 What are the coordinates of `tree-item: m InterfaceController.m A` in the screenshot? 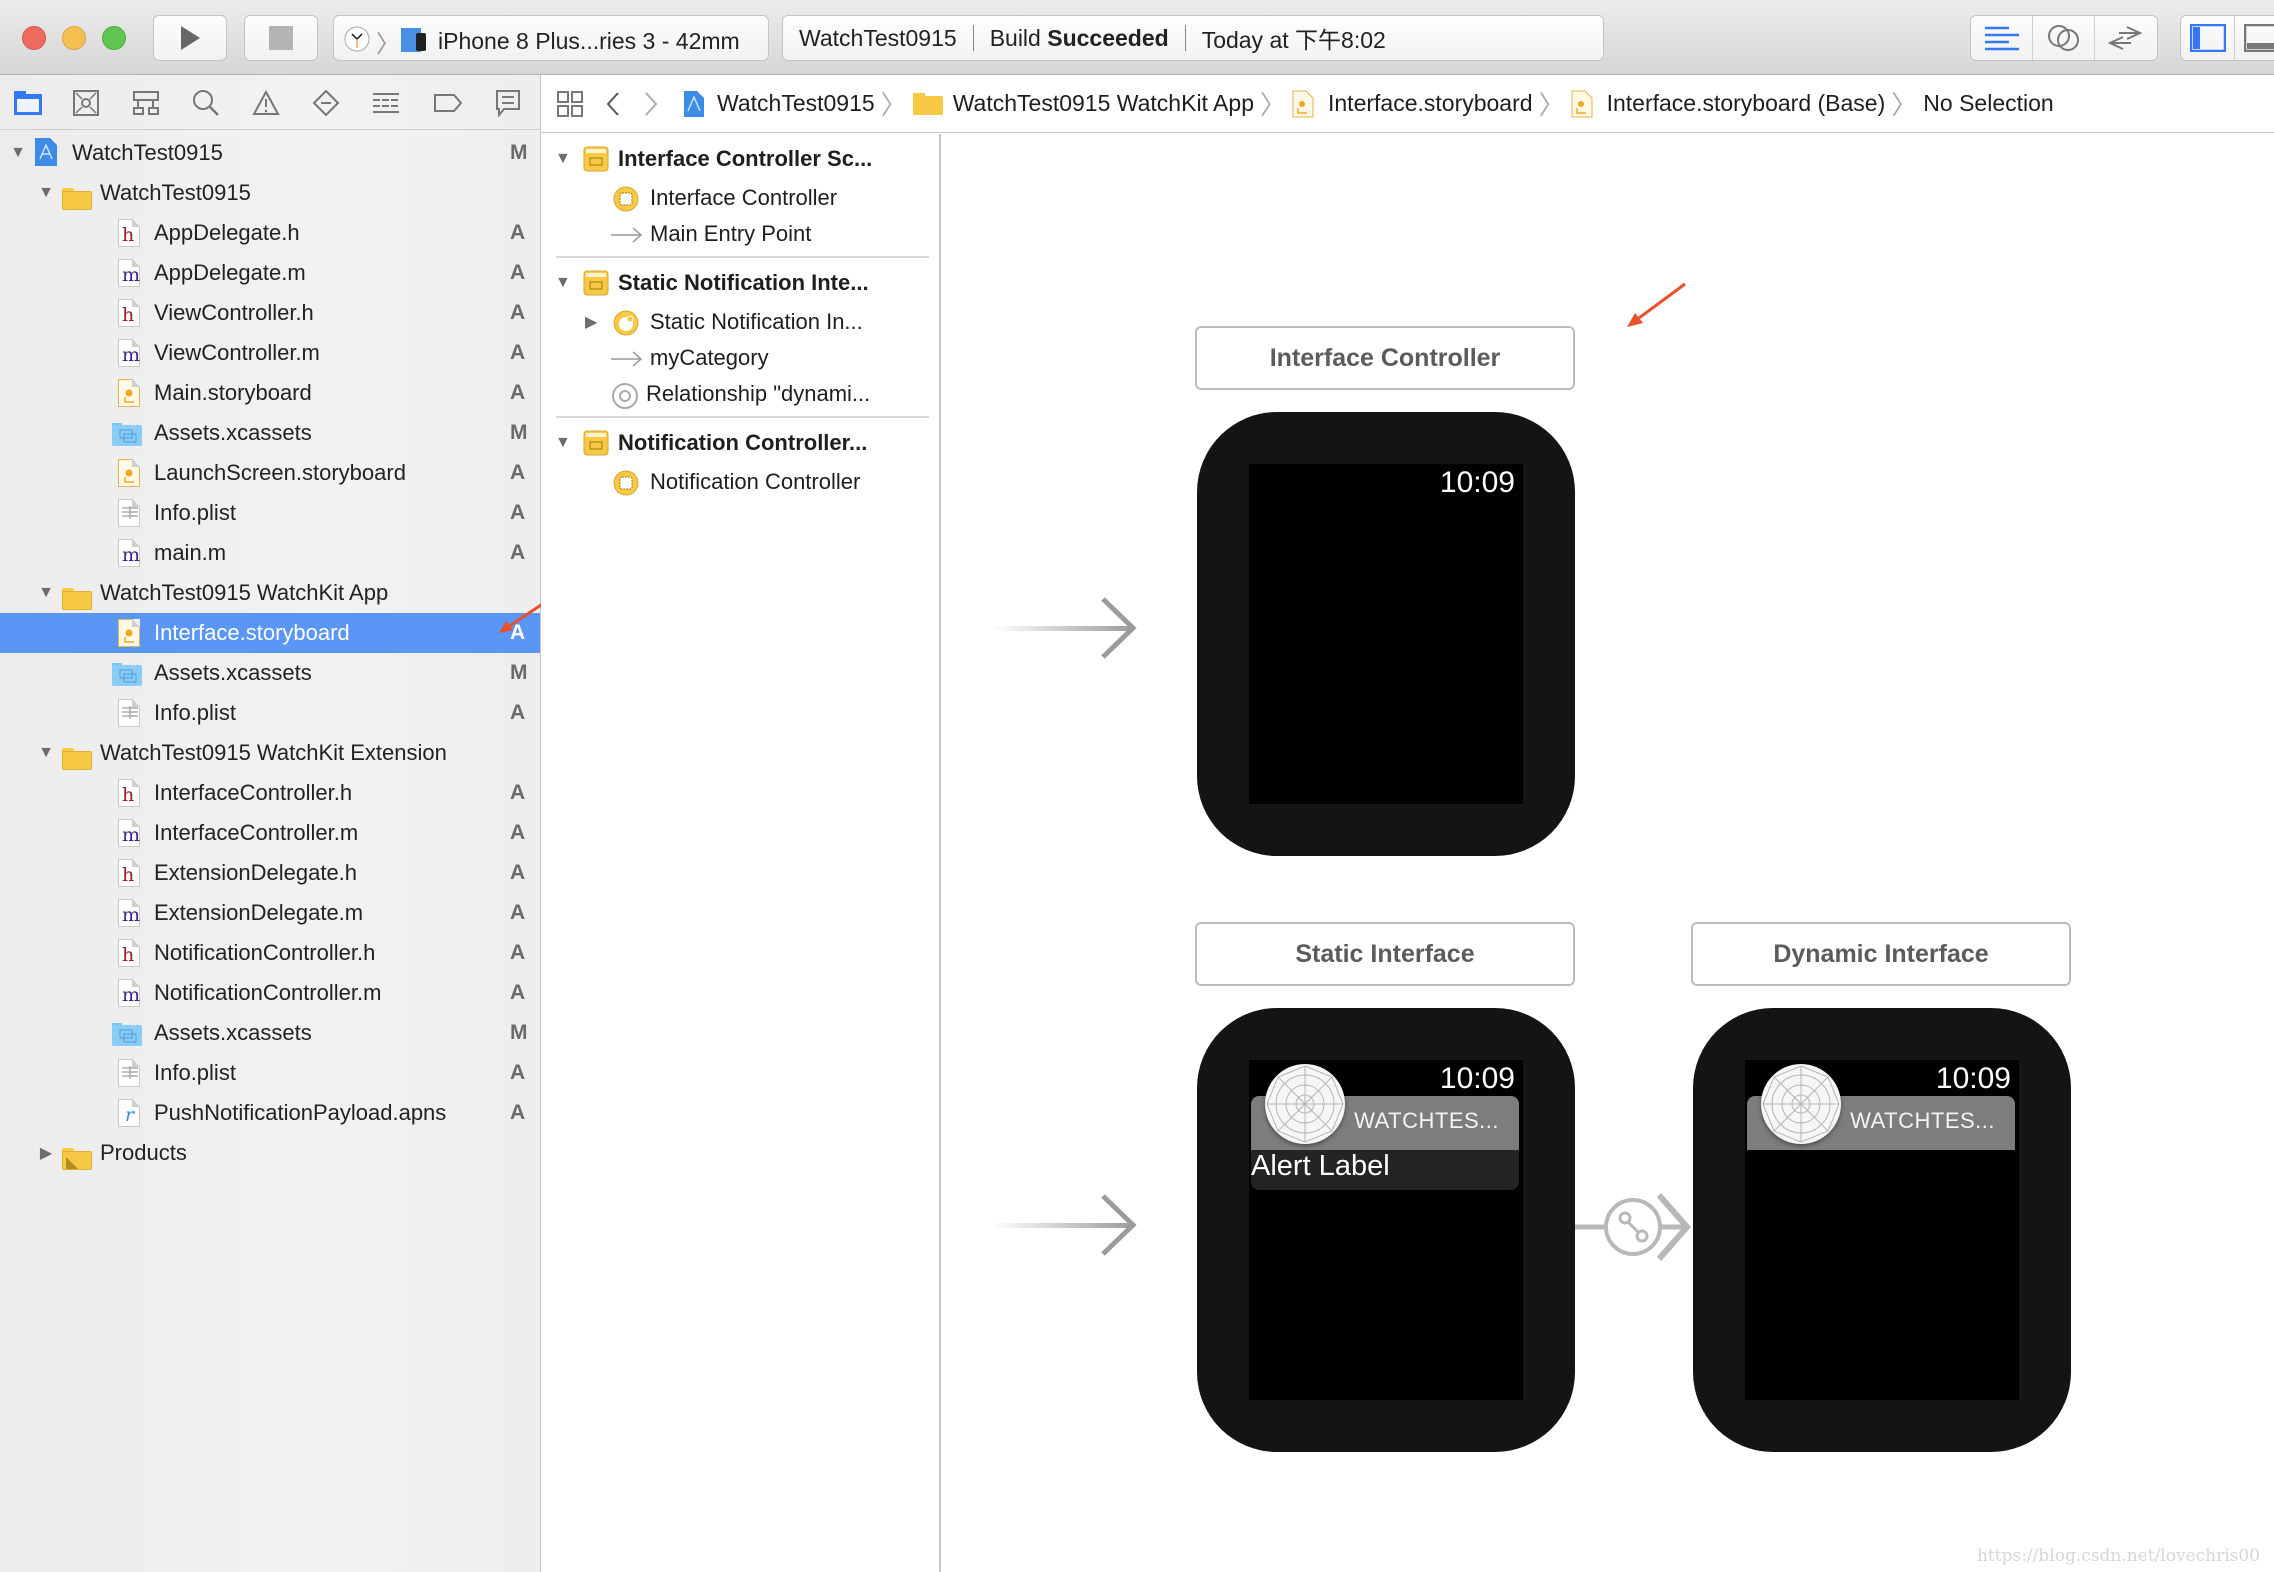 It's located at (270, 833).